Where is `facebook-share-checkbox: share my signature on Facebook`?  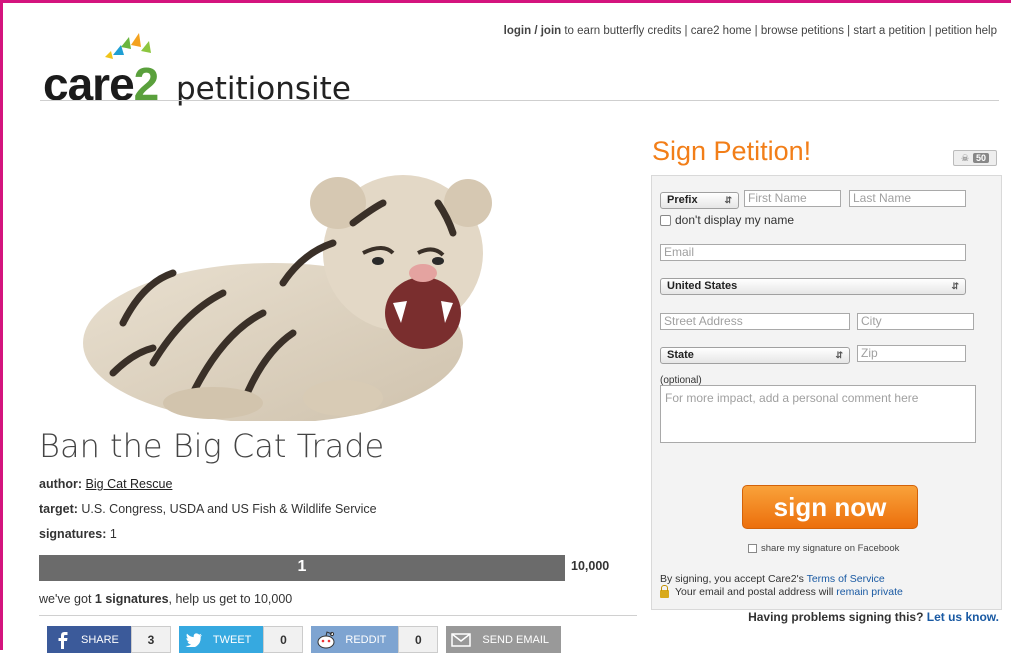
facebook-share-checkbox: share my signature on Facebook is located at coordinates (823, 548).